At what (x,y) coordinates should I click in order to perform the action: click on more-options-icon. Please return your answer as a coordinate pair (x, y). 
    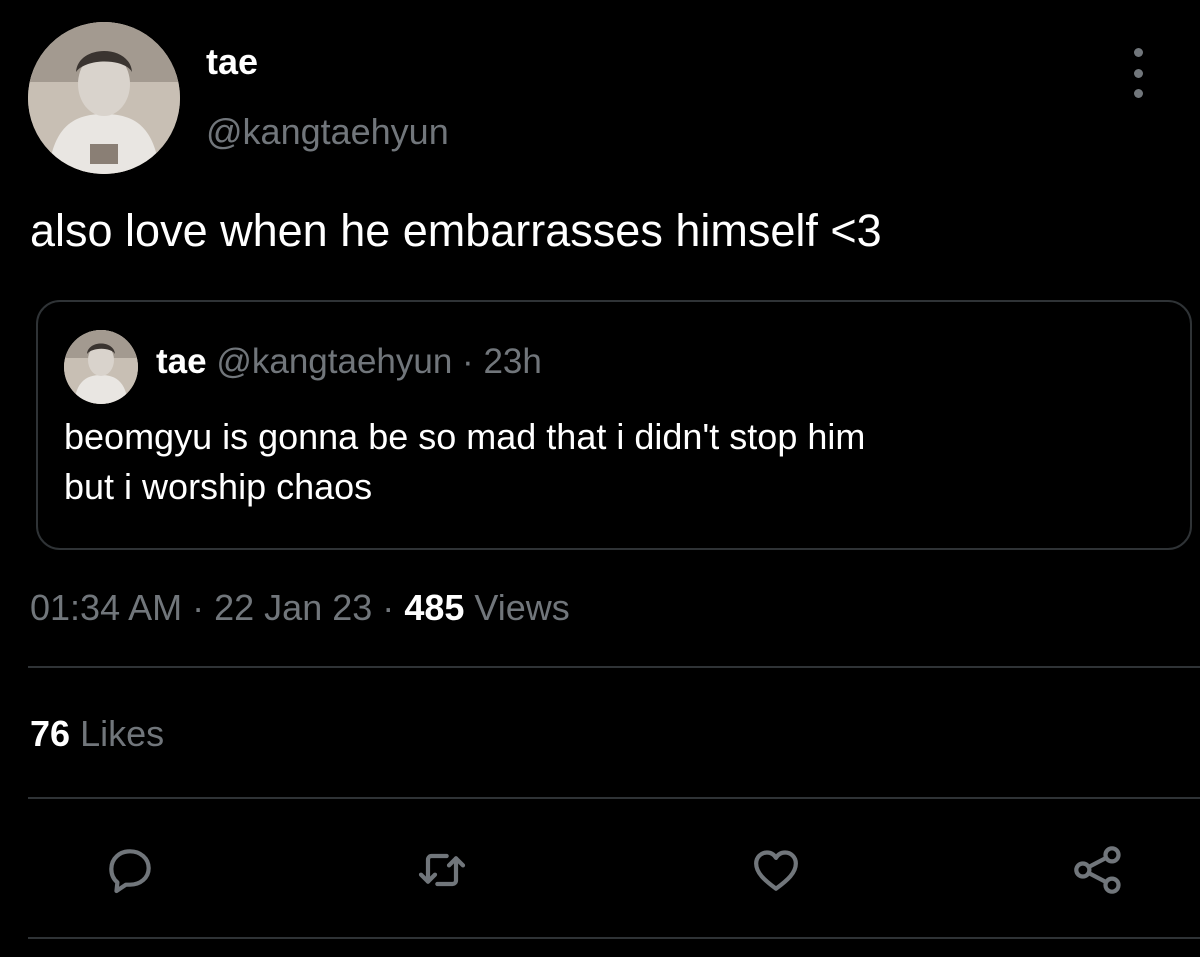
    Looking at the image, I should click on (1138, 73).